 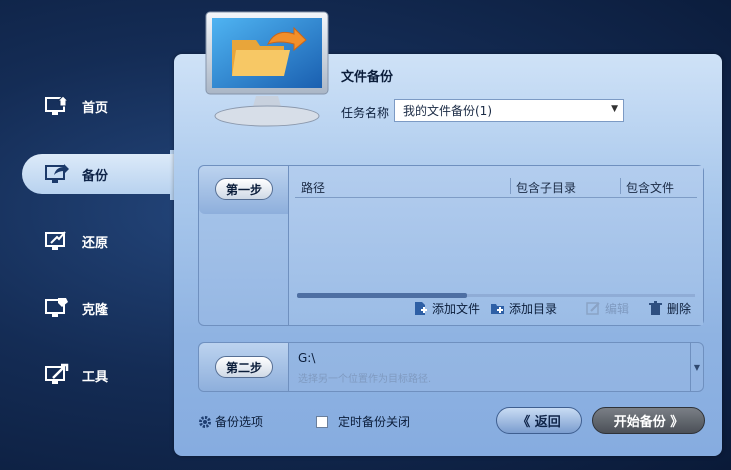 I want to click on back-button: 《 返回, so click(x=539, y=420).